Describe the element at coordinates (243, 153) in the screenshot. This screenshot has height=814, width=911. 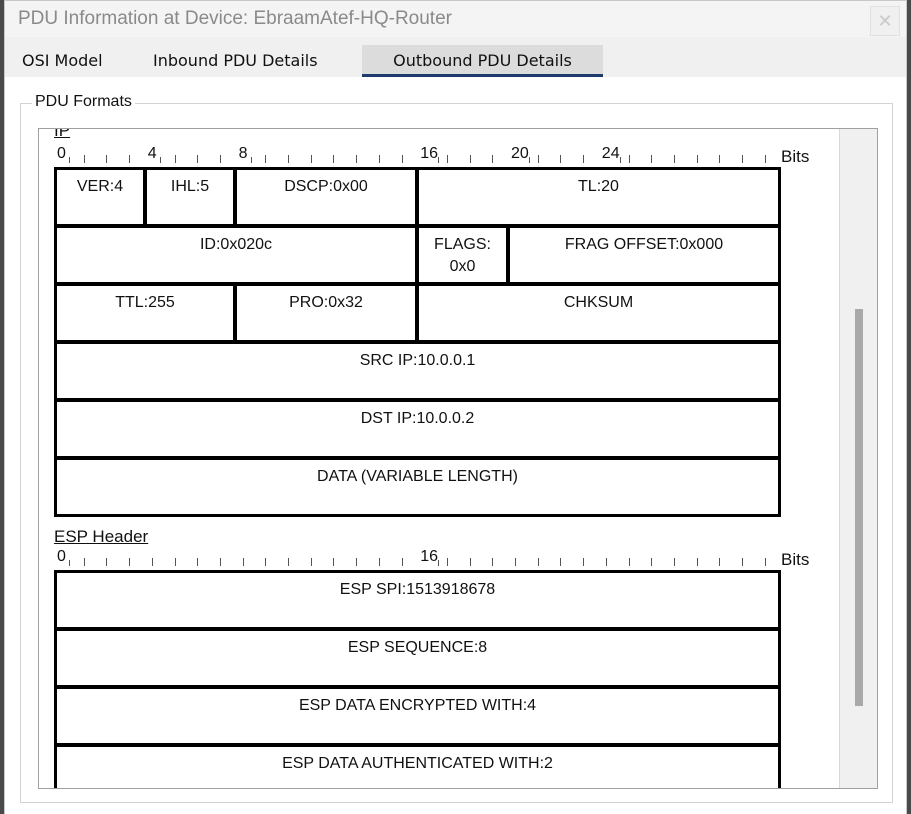
I see `ruler-label-8: 8` at that location.